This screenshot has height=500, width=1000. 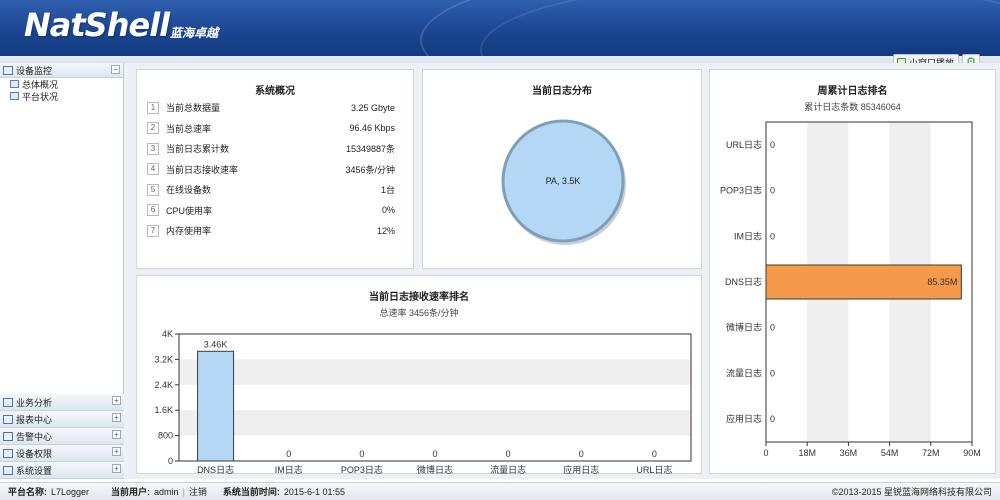 I want to click on sidebar-group-system-settings: 系统设置 +, so click(x=62, y=470).